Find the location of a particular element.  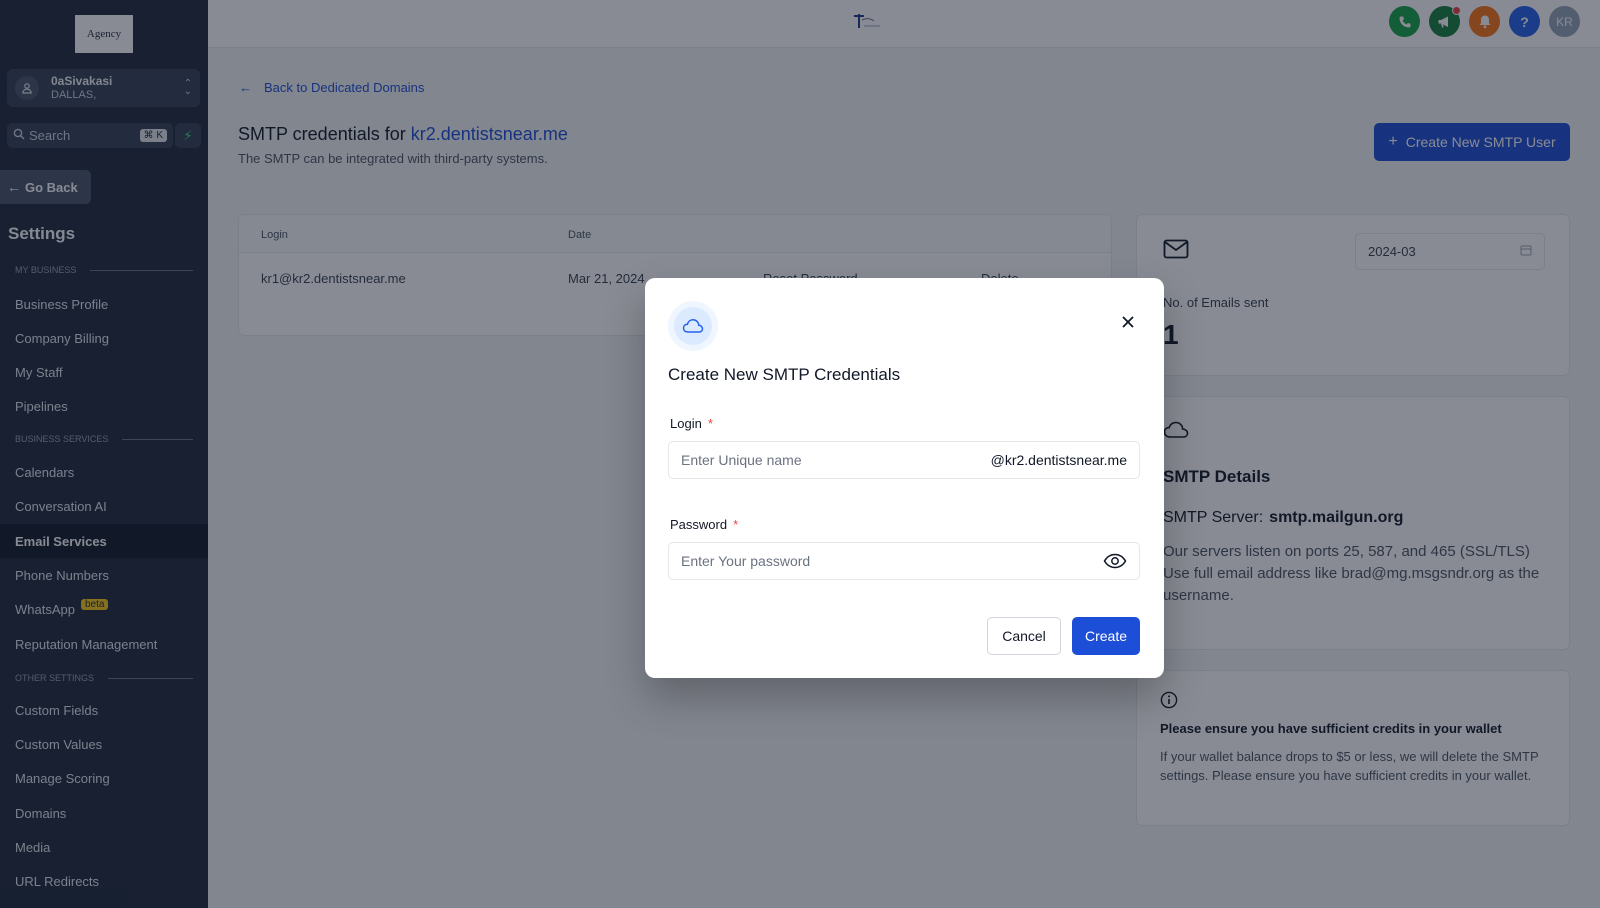

login-field: @kr2.dentistsnear.me is located at coordinates (904, 460).